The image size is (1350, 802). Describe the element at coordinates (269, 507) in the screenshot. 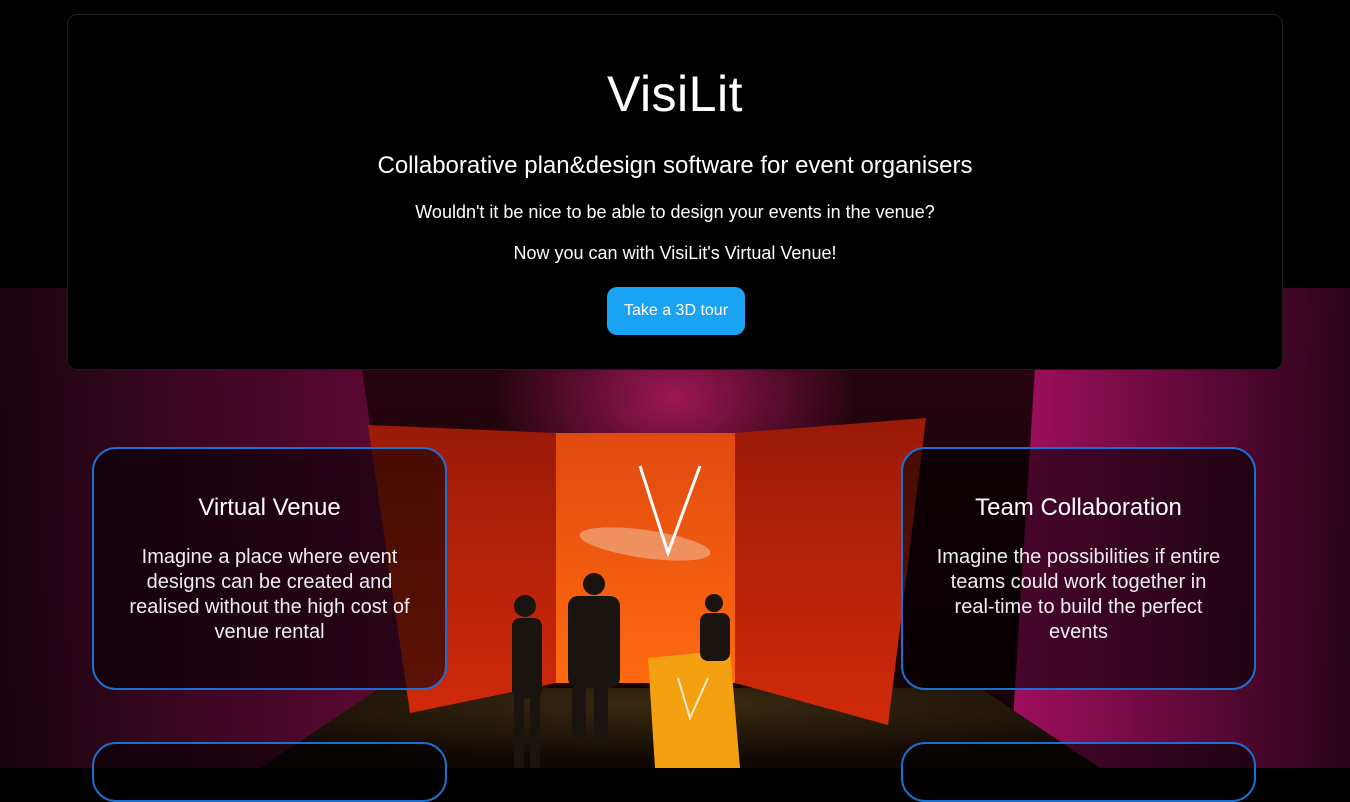

I see `feature-title: Virtual Venue` at that location.